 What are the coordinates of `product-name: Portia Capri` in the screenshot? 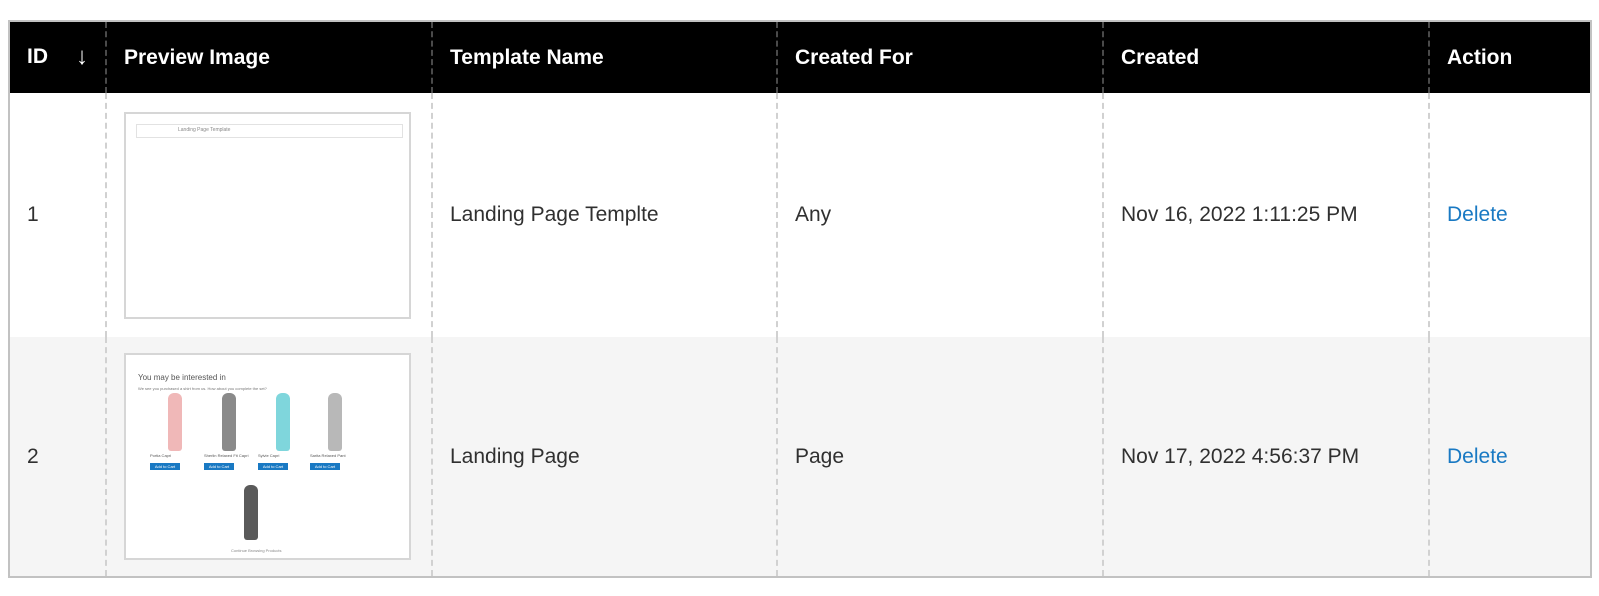 It's located at (161, 455).